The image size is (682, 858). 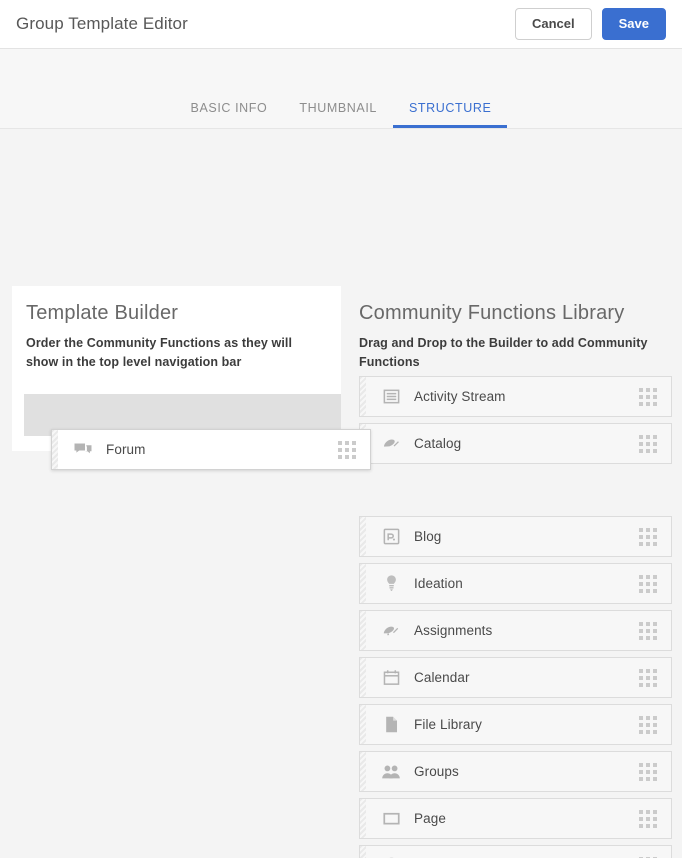 What do you see at coordinates (391, 819) in the screenshot?
I see `page-icon` at bounding box center [391, 819].